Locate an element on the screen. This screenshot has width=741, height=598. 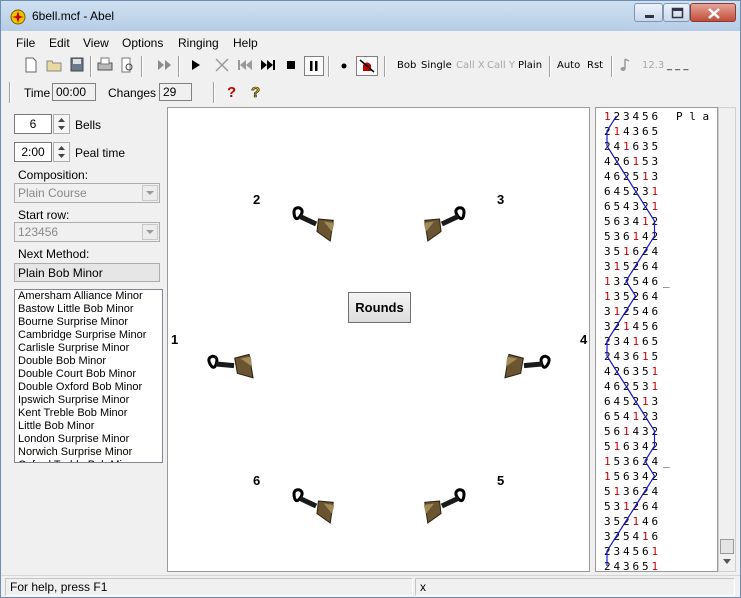
change-row: 241635 is located at coordinates (631, 146).